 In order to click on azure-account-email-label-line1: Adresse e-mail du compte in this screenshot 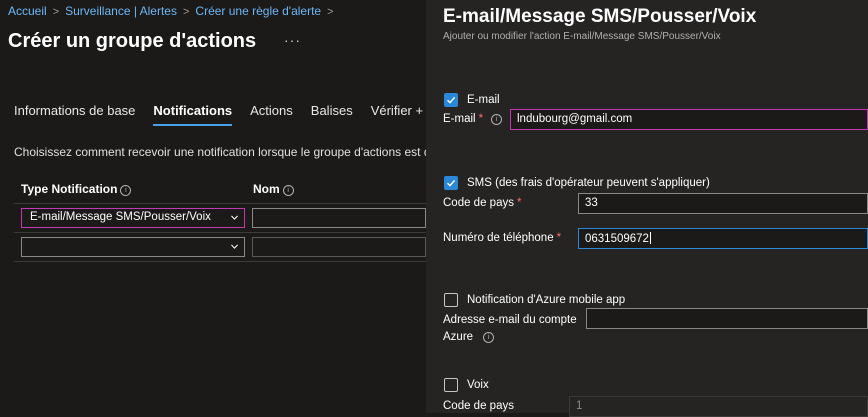, I will do `click(510, 320)`.